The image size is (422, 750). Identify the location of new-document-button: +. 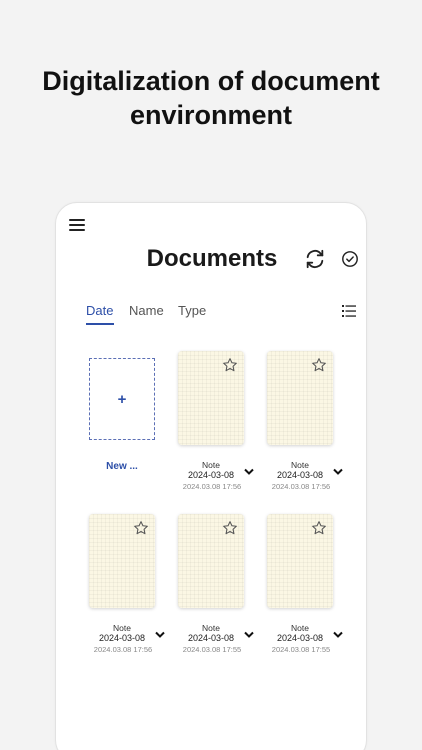
(122, 399).